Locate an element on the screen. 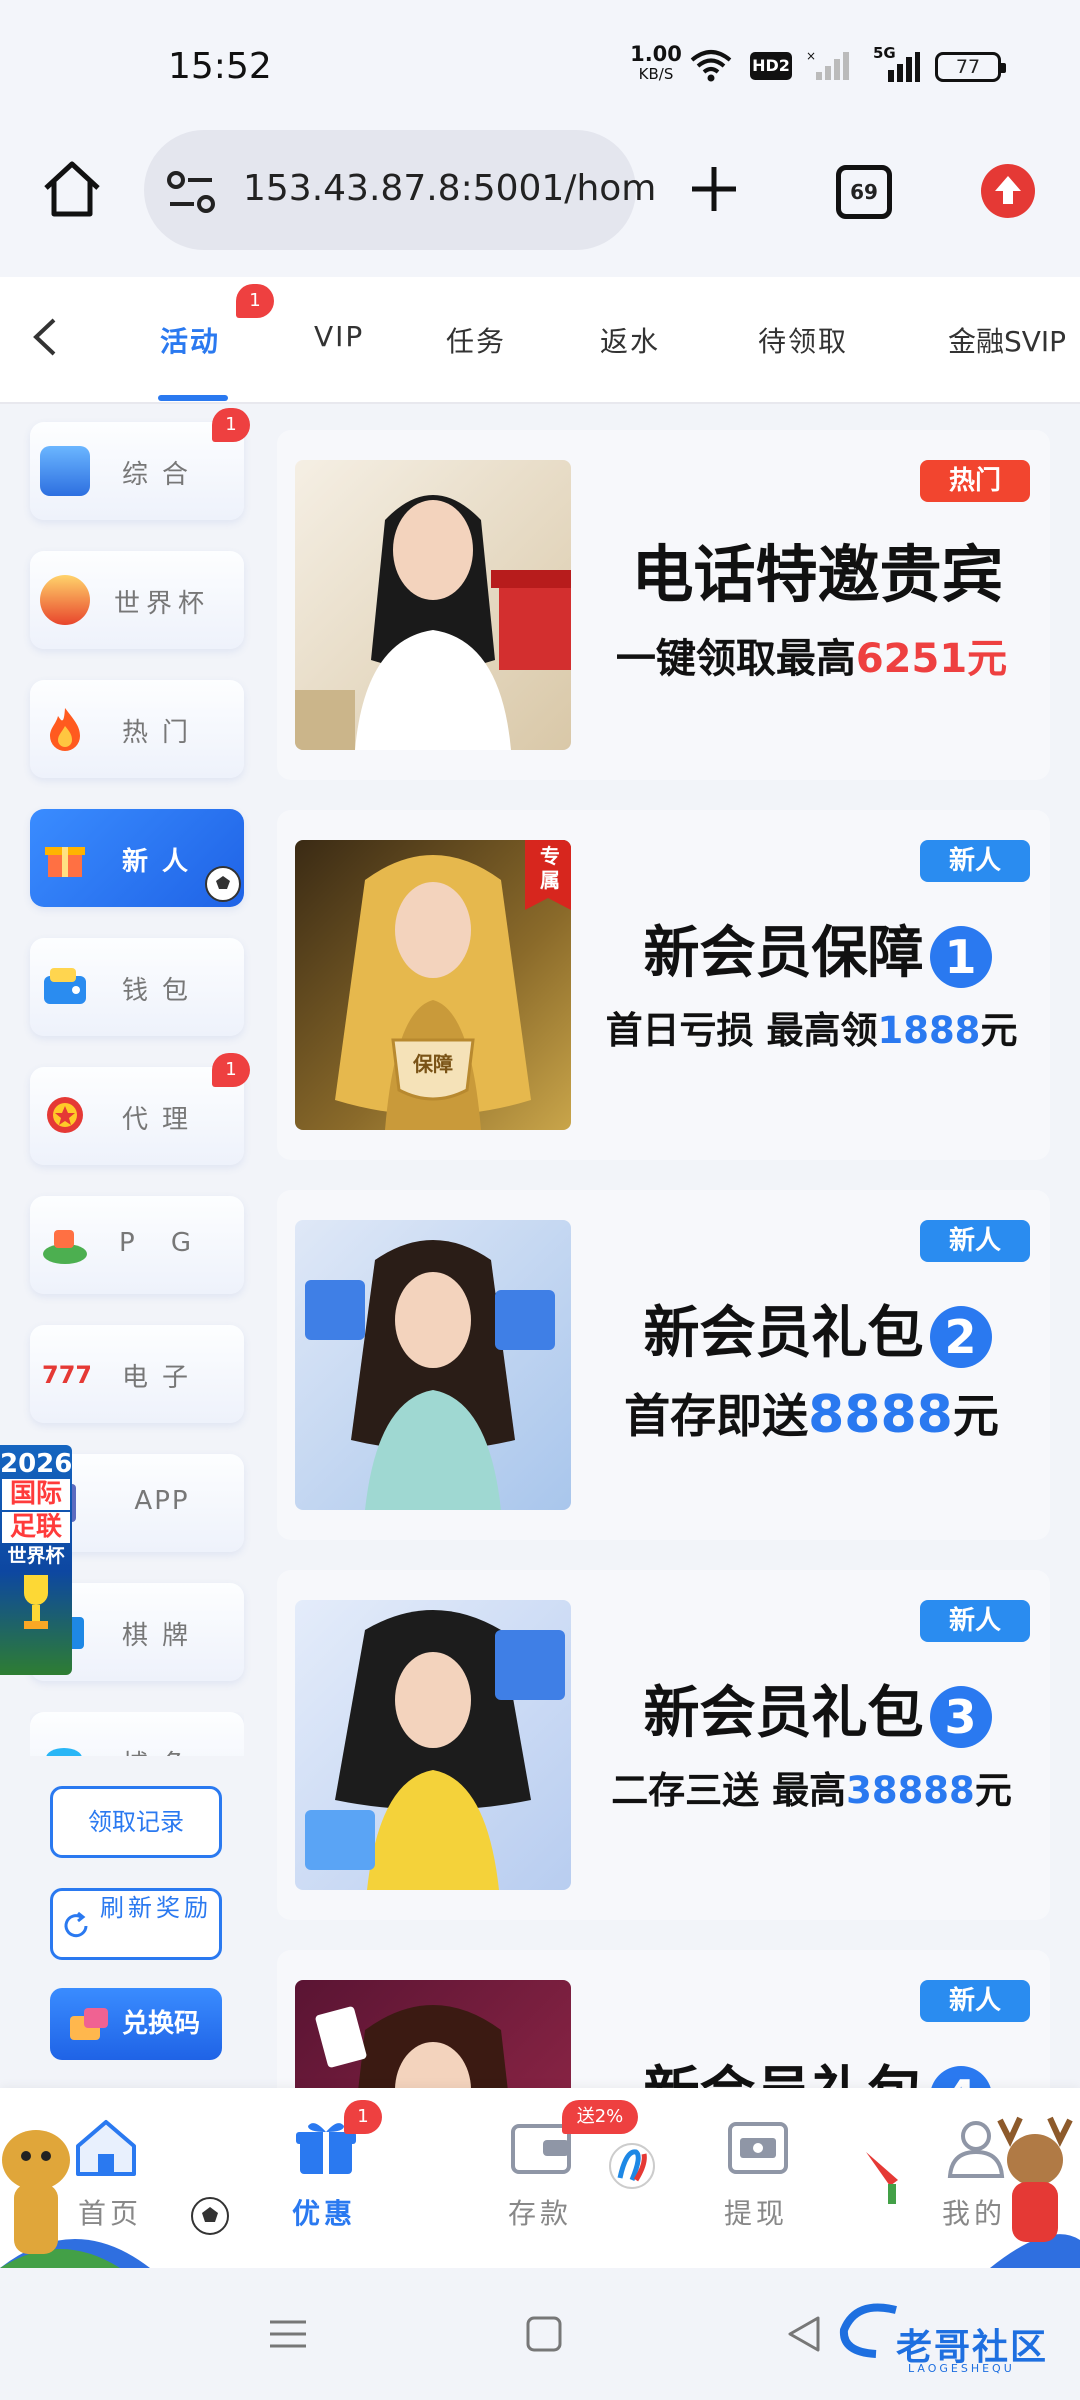 This screenshot has height=2400, width=1080. url-text: 153.43.87.8:5001/hom is located at coordinates (449, 188).